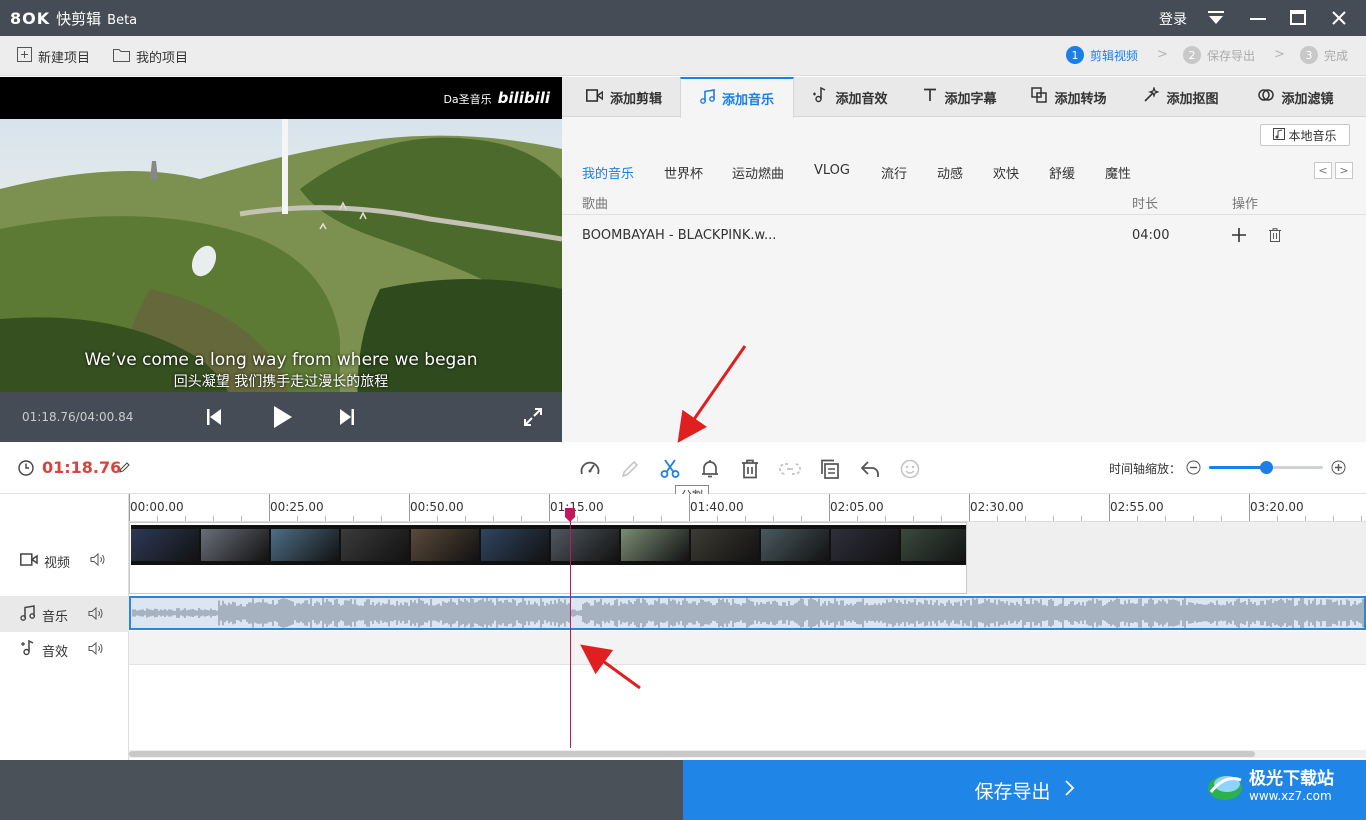 The width and height of the screenshot is (1366, 820). What do you see at coordinates (1193, 469) in the screenshot?
I see `zoom-out-icon` at bounding box center [1193, 469].